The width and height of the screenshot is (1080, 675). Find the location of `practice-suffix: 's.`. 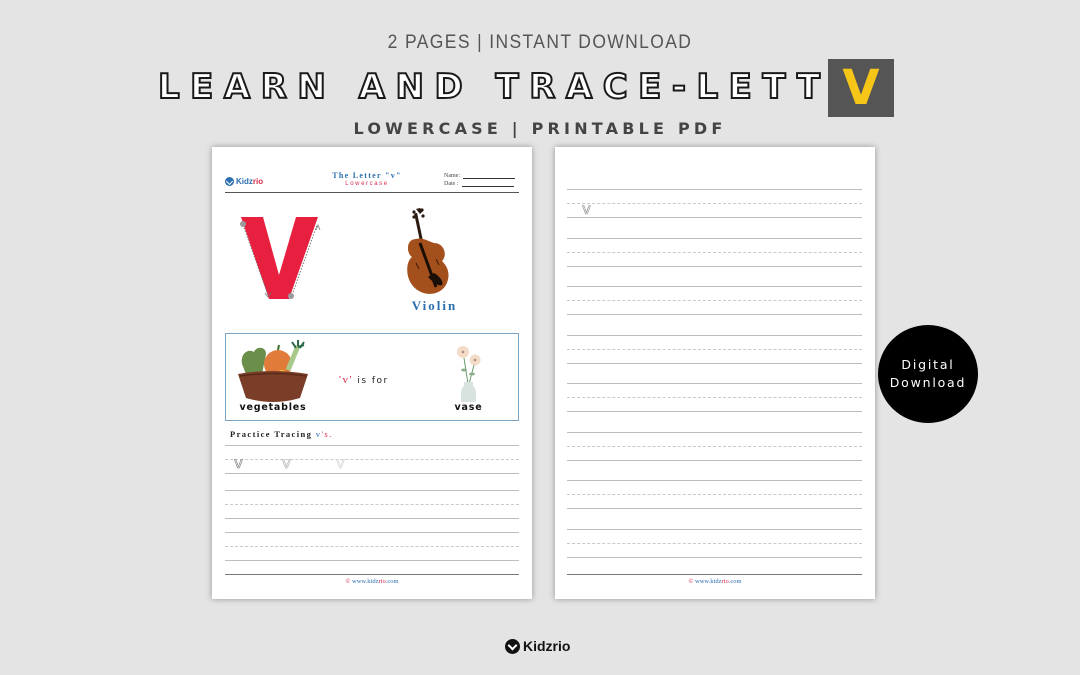

practice-suffix: 's. is located at coordinates (327, 434).